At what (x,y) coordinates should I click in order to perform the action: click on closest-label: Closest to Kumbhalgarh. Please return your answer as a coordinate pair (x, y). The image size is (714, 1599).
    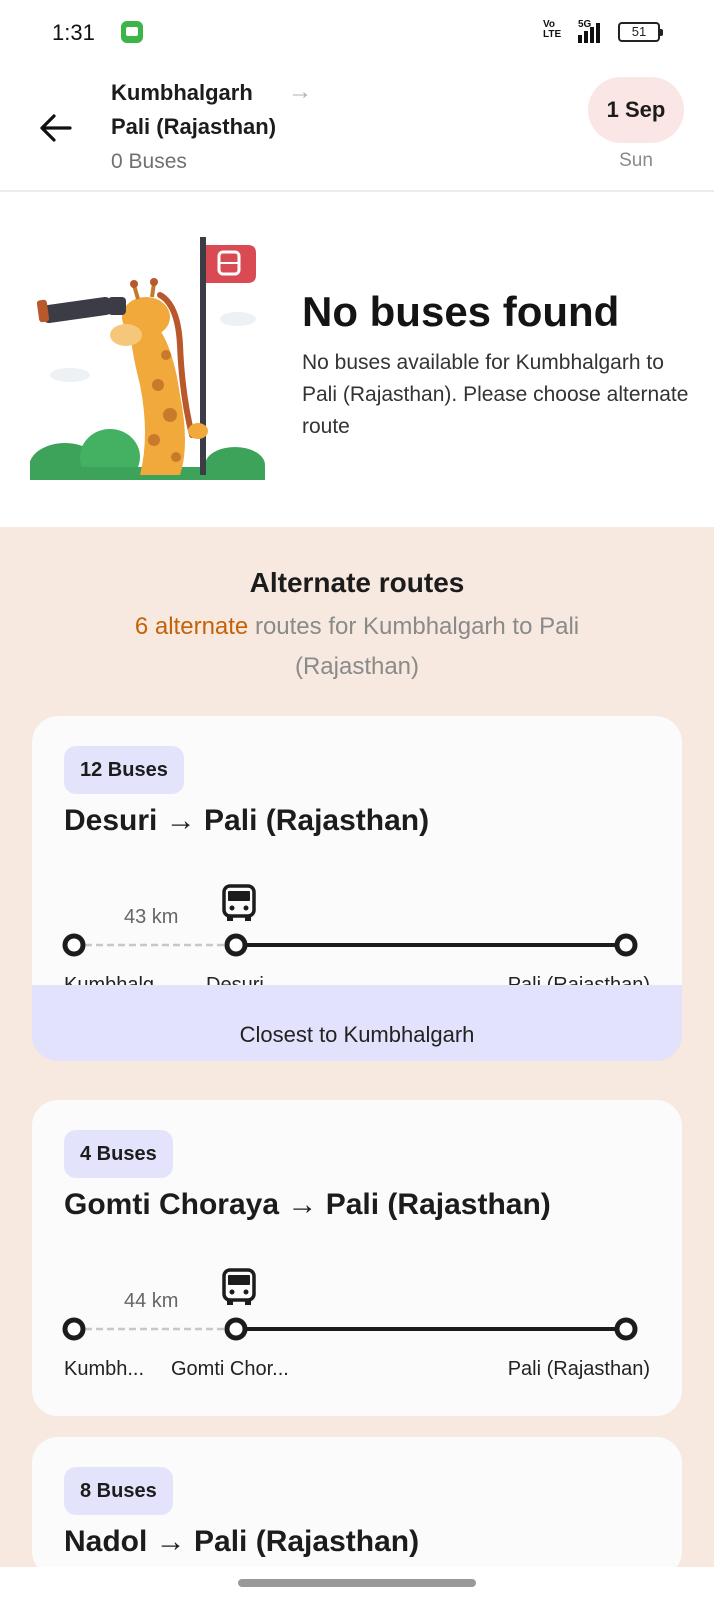
    Looking at the image, I should click on (357, 1023).